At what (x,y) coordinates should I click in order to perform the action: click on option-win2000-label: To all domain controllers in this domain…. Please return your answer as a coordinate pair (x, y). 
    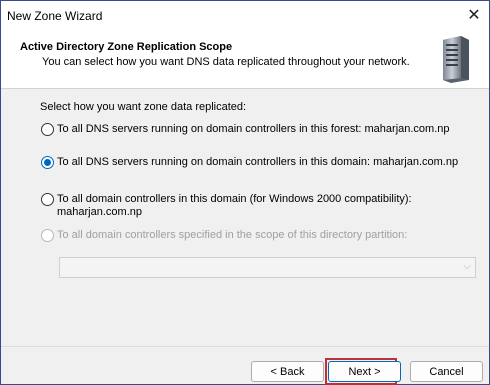
    Looking at the image, I should click on (234, 199).